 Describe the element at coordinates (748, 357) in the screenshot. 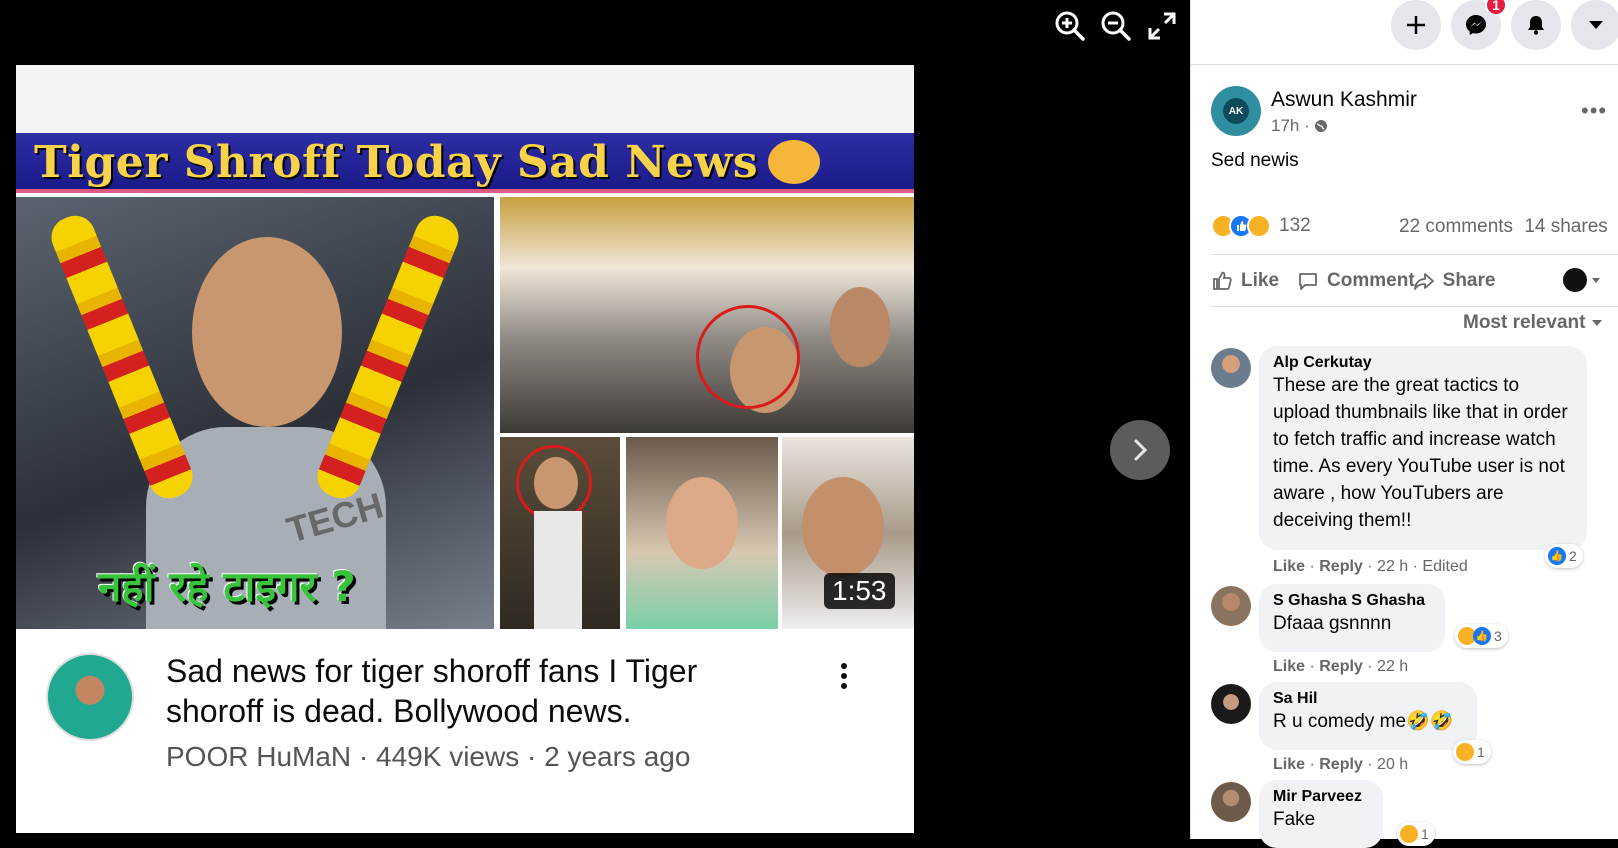

I see `red-circle-mark` at that location.